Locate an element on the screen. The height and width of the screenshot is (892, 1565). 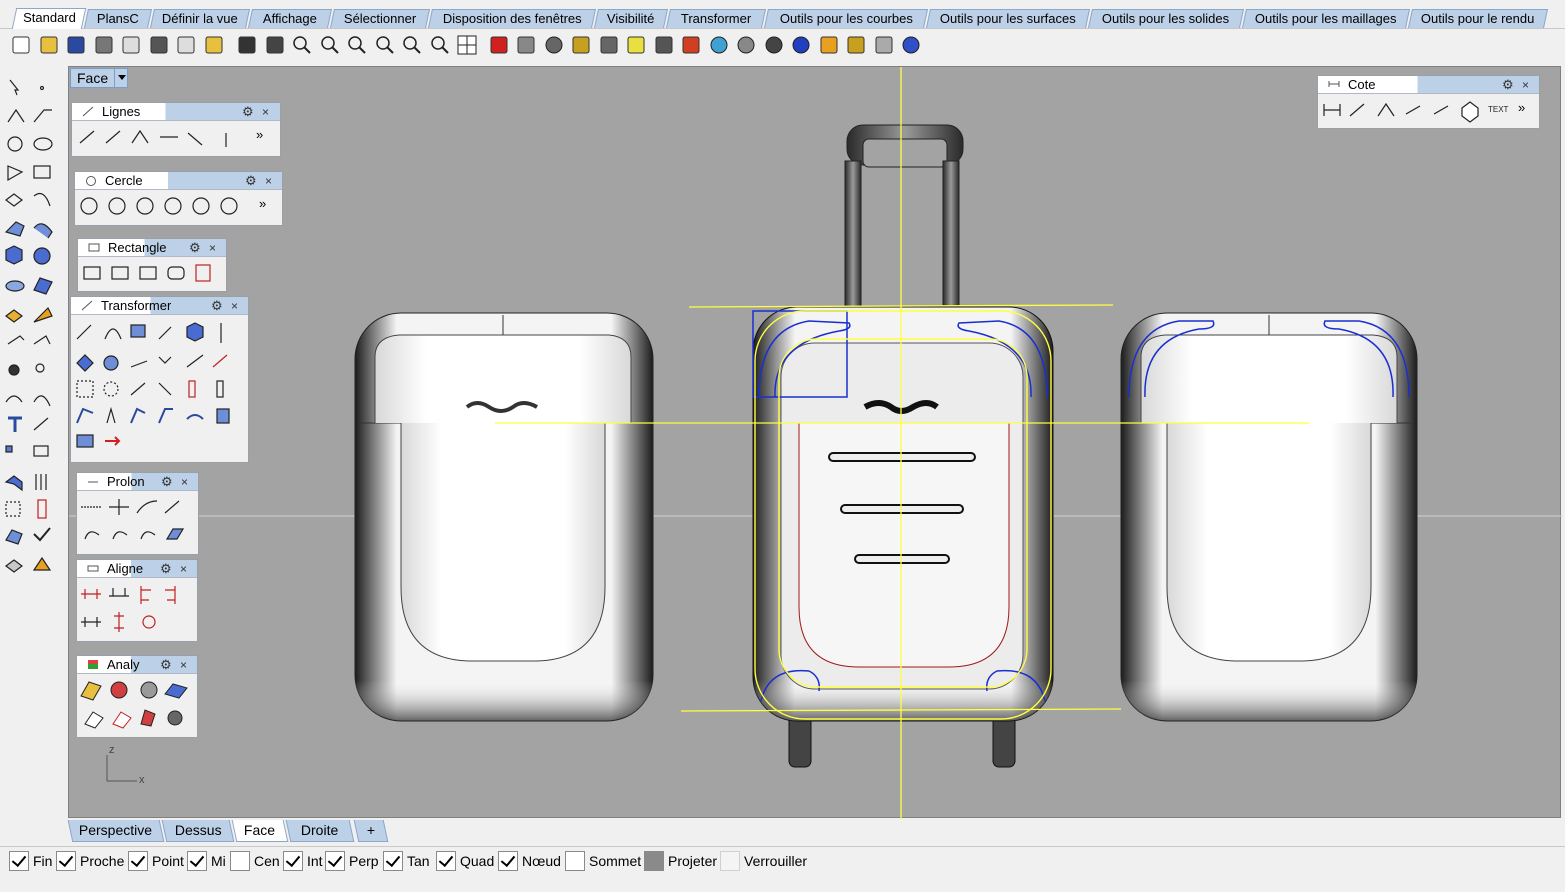
circle-tool-icon is located at coordinates (15, 144).